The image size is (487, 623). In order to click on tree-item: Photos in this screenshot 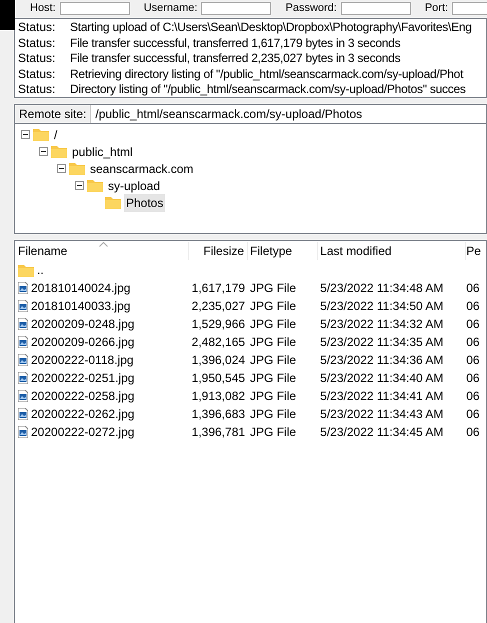, I will do `click(145, 203)`.